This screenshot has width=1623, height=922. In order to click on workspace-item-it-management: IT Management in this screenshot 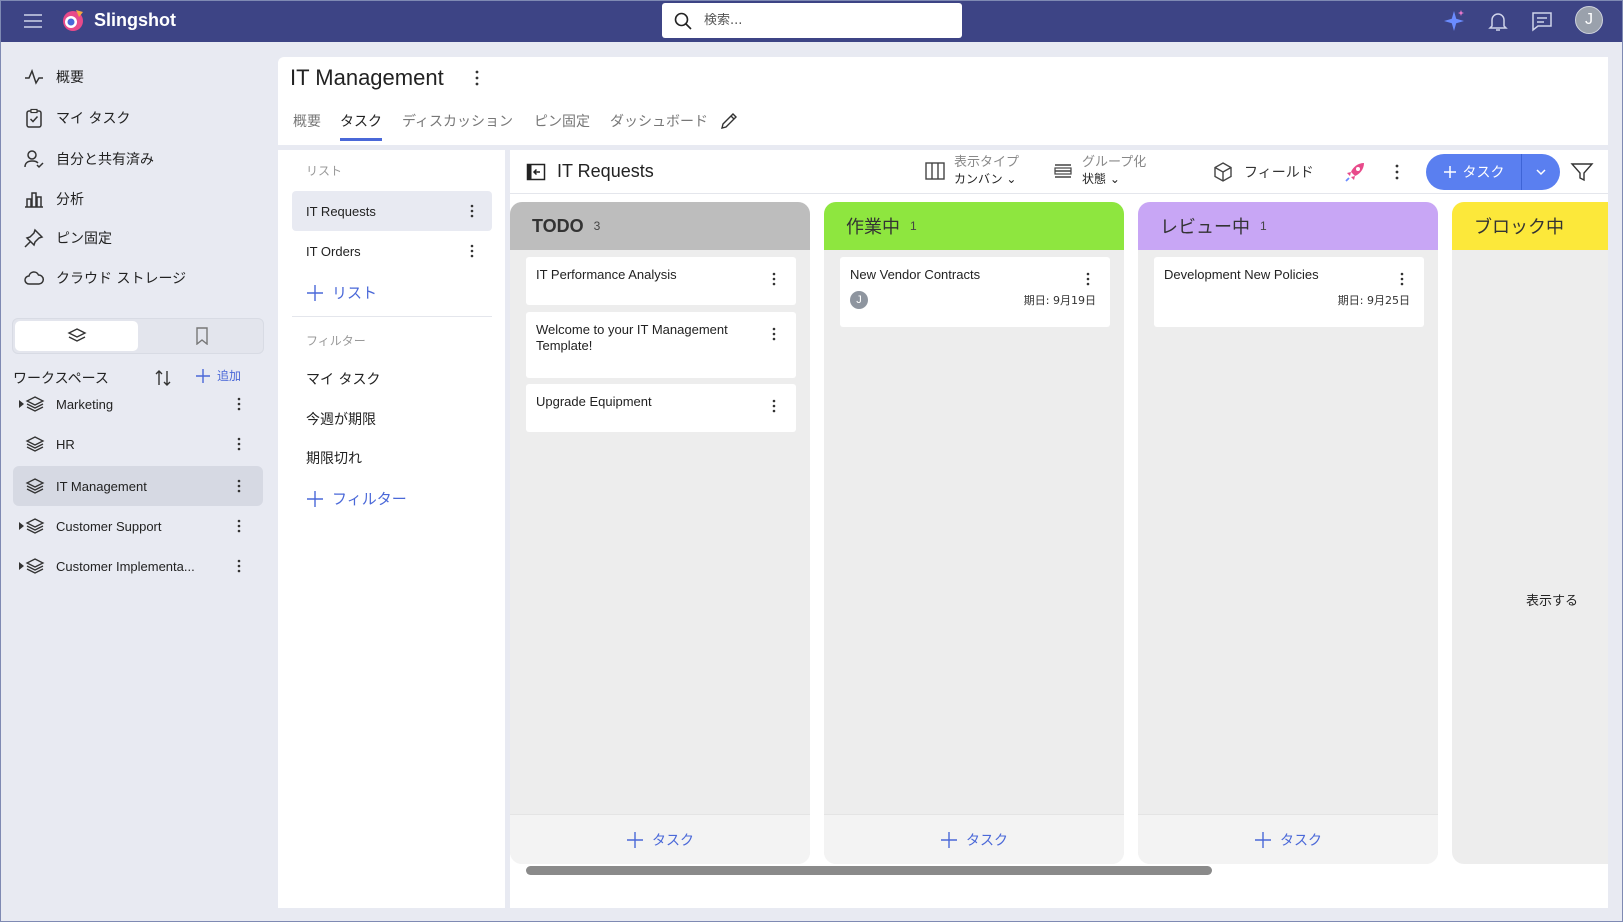, I will do `click(138, 486)`.